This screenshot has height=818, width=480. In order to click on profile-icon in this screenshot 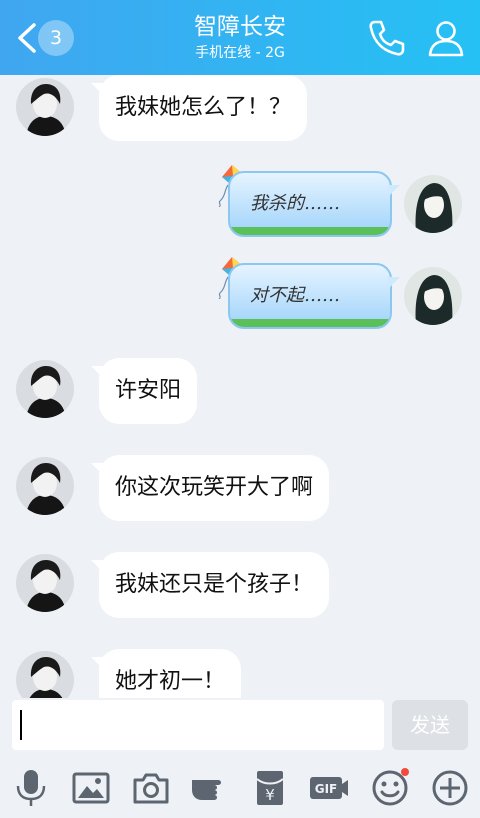, I will do `click(446, 38)`.